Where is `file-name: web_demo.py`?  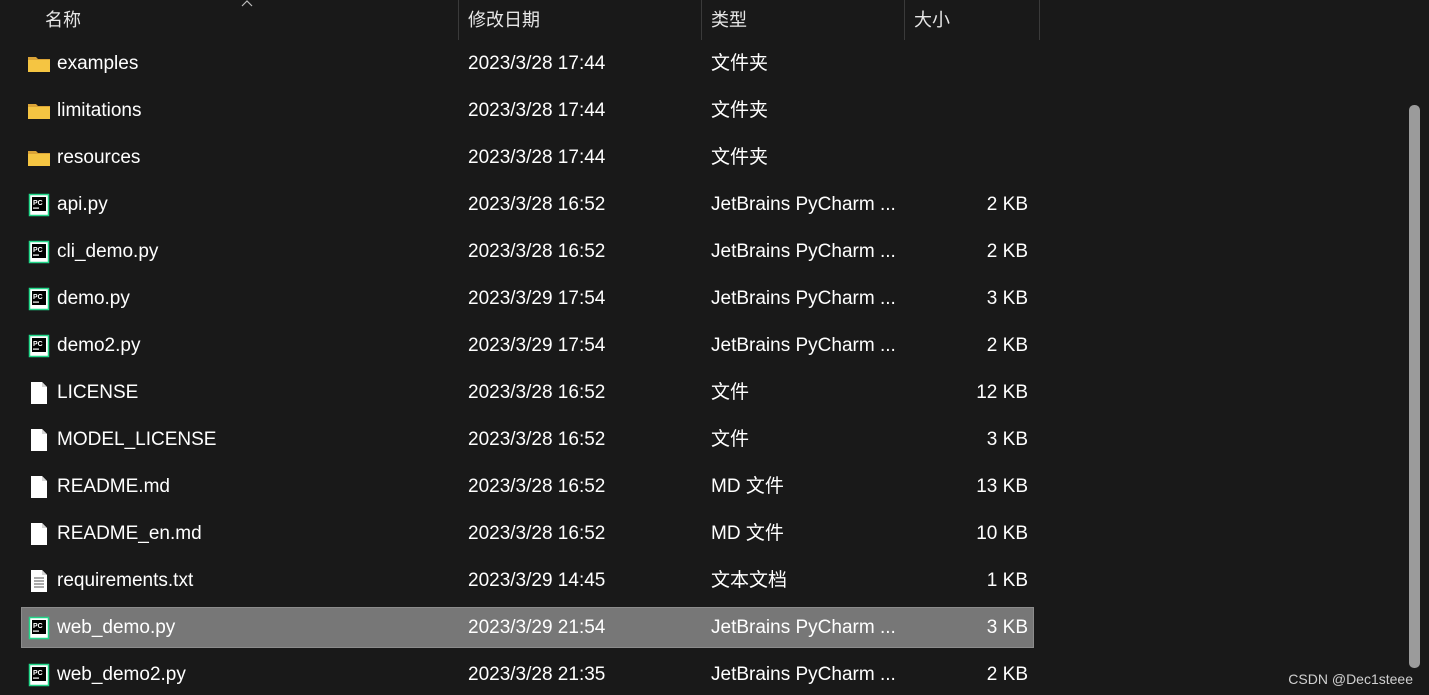
file-name: web_demo.py is located at coordinates (116, 627).